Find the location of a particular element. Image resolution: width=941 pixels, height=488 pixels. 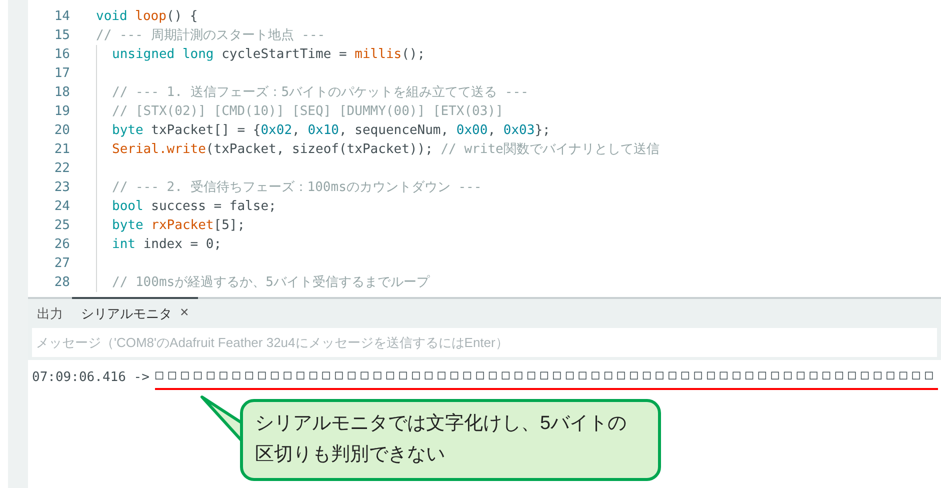

code-token: 0x00 is located at coordinates (472, 131).